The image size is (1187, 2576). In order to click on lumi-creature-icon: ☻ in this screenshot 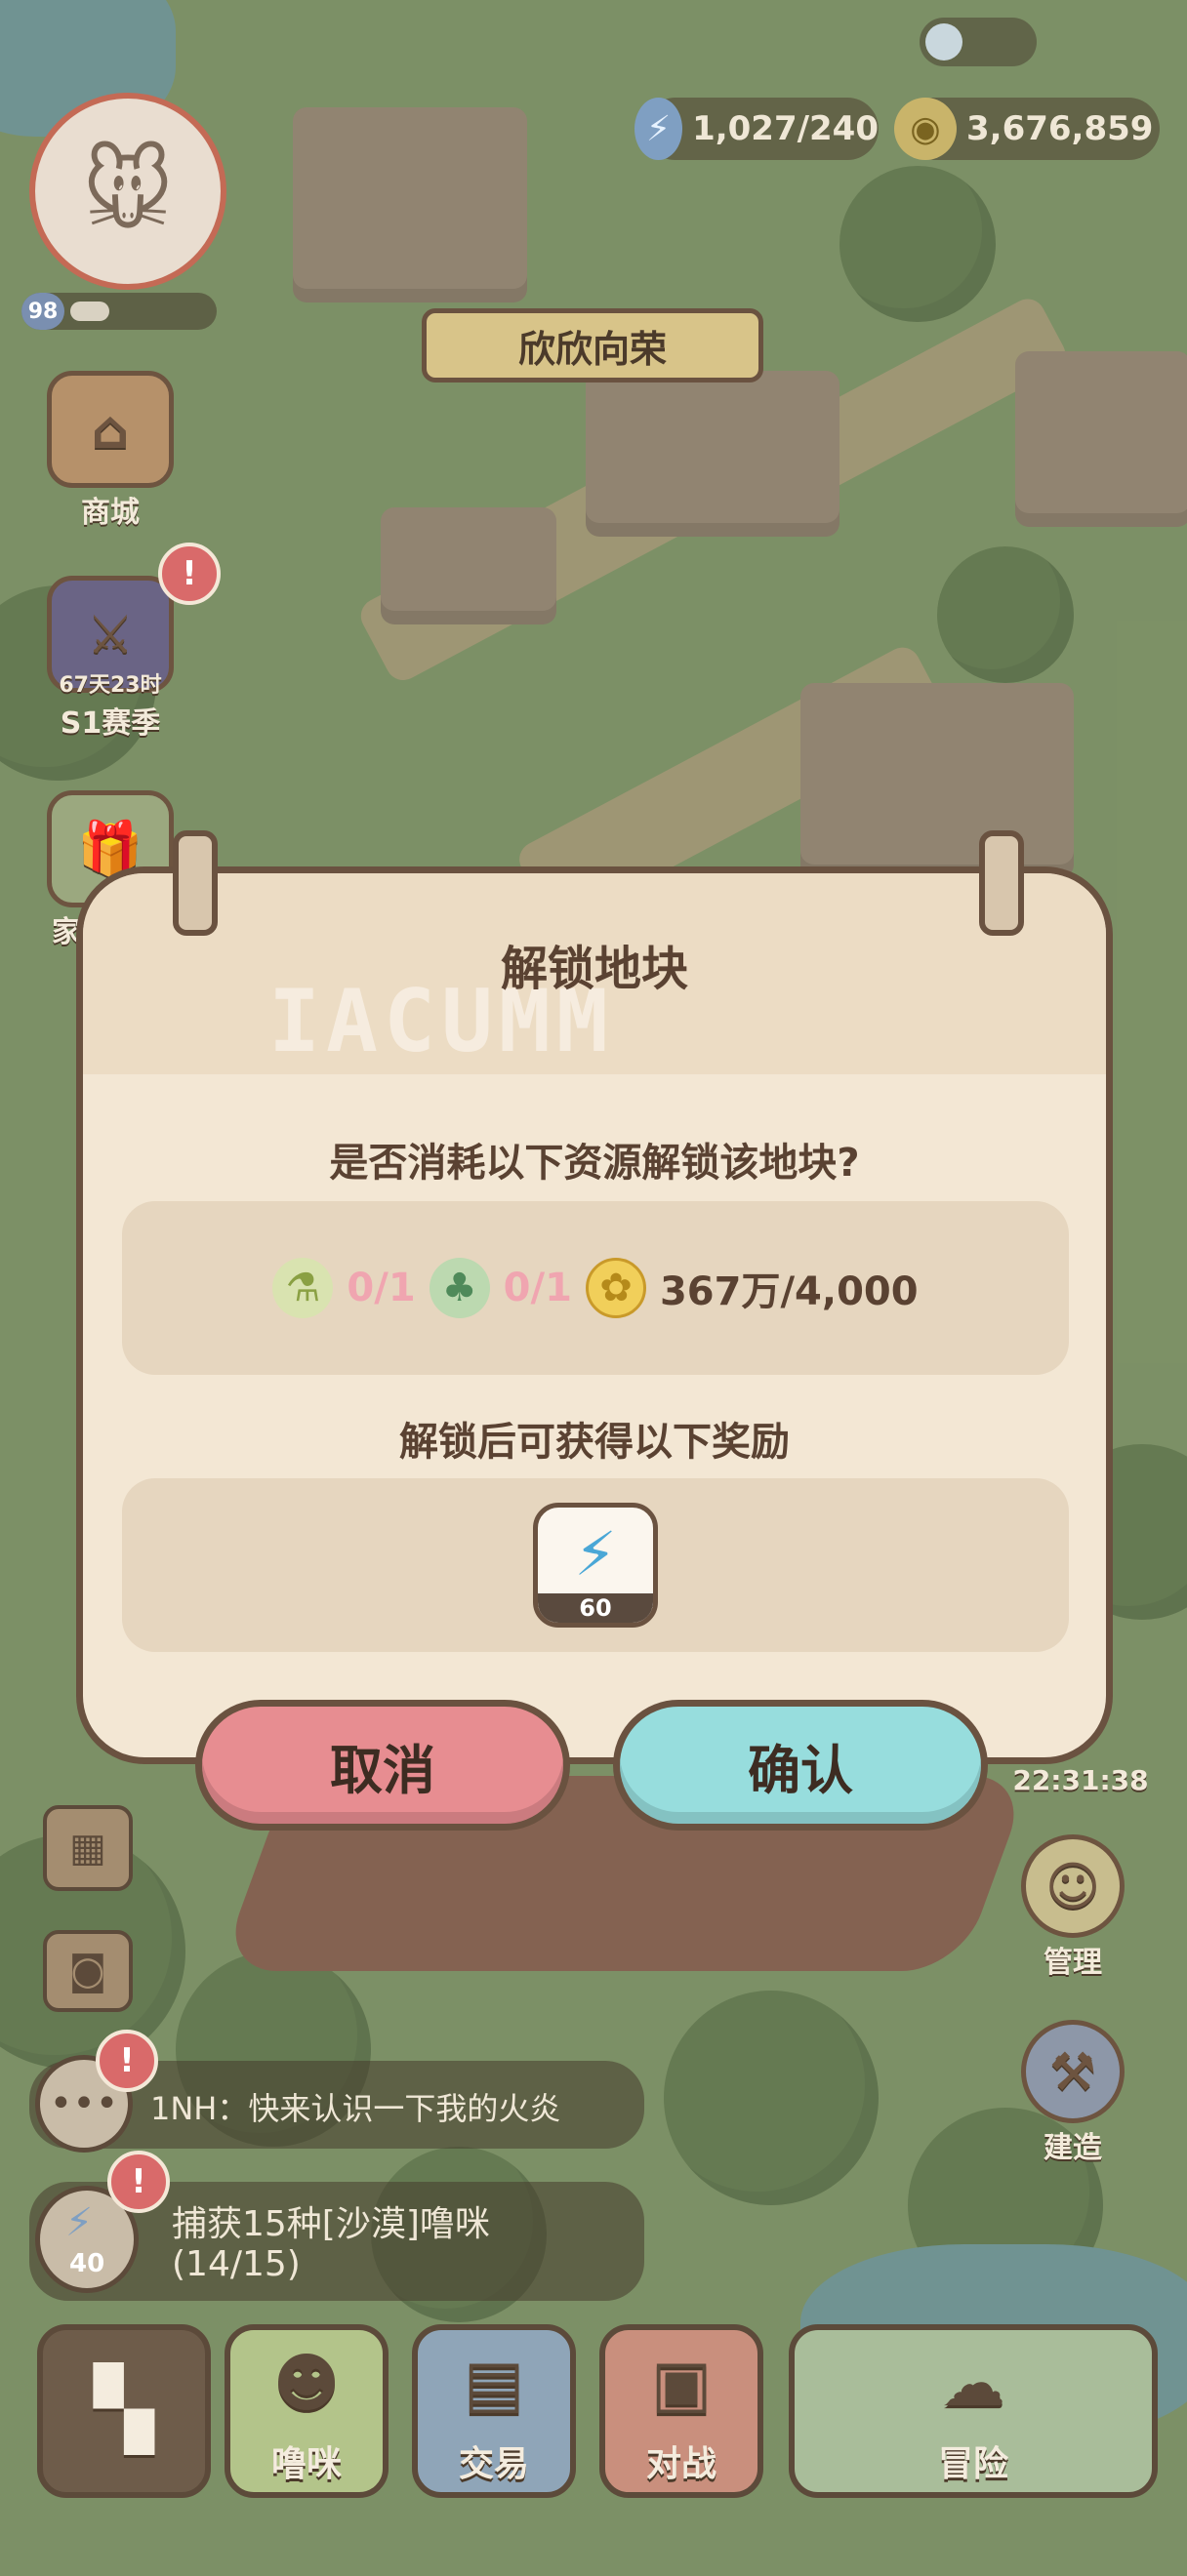, I will do `click(306, 2383)`.